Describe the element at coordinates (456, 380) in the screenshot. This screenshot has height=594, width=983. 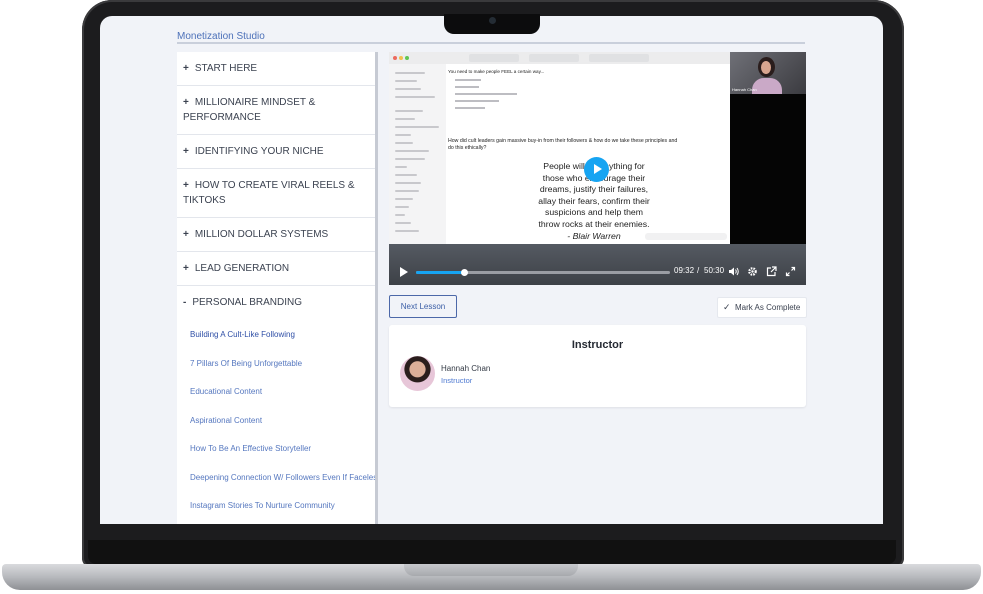
I see `instructor-role-link: Instructor` at that location.